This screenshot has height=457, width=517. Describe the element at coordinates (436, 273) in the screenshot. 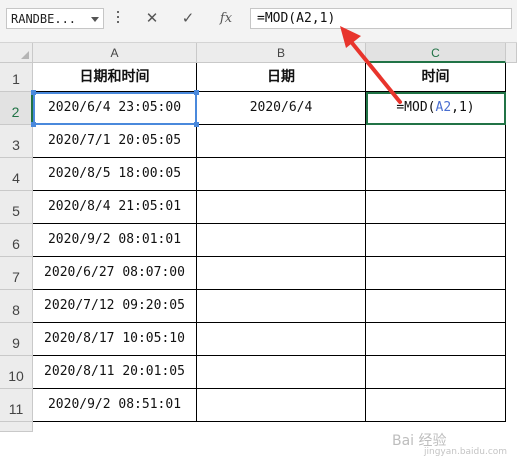

I see `cell-c7` at that location.